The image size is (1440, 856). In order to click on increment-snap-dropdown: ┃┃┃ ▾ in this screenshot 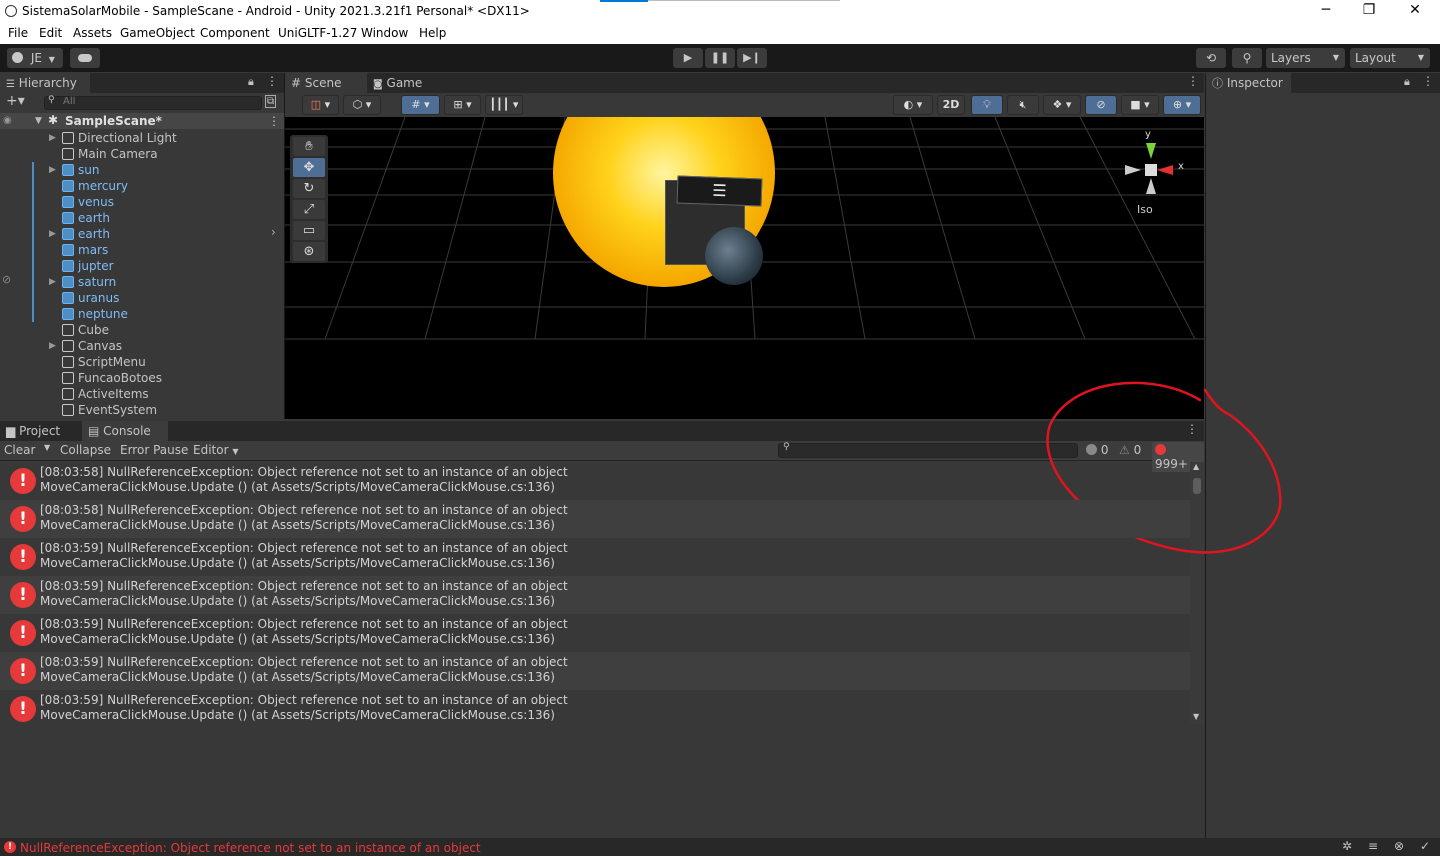, I will do `click(504, 105)`.